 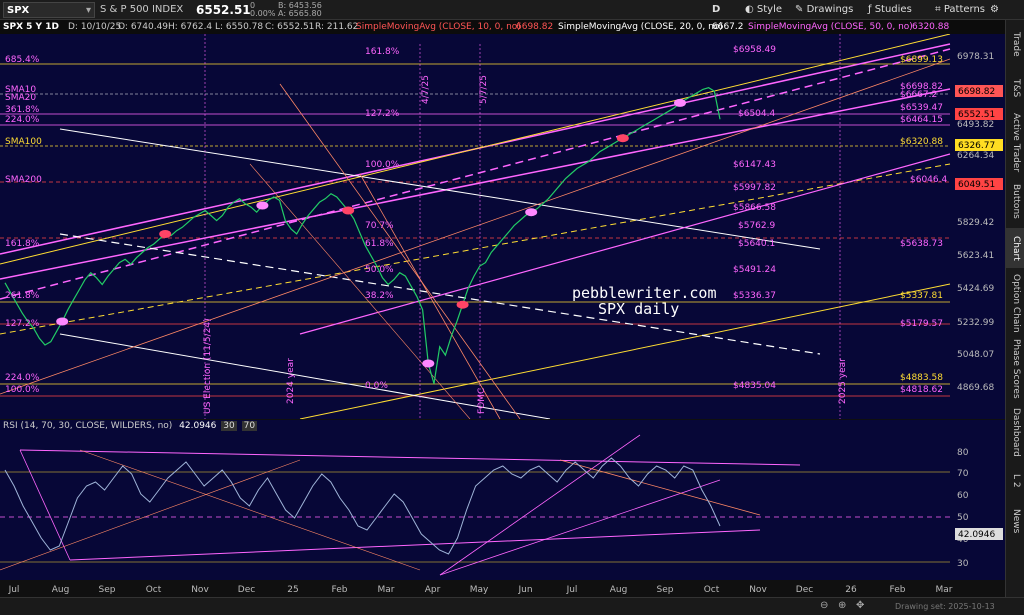 I want to click on price-tick: 4869.68, so click(x=975, y=388).